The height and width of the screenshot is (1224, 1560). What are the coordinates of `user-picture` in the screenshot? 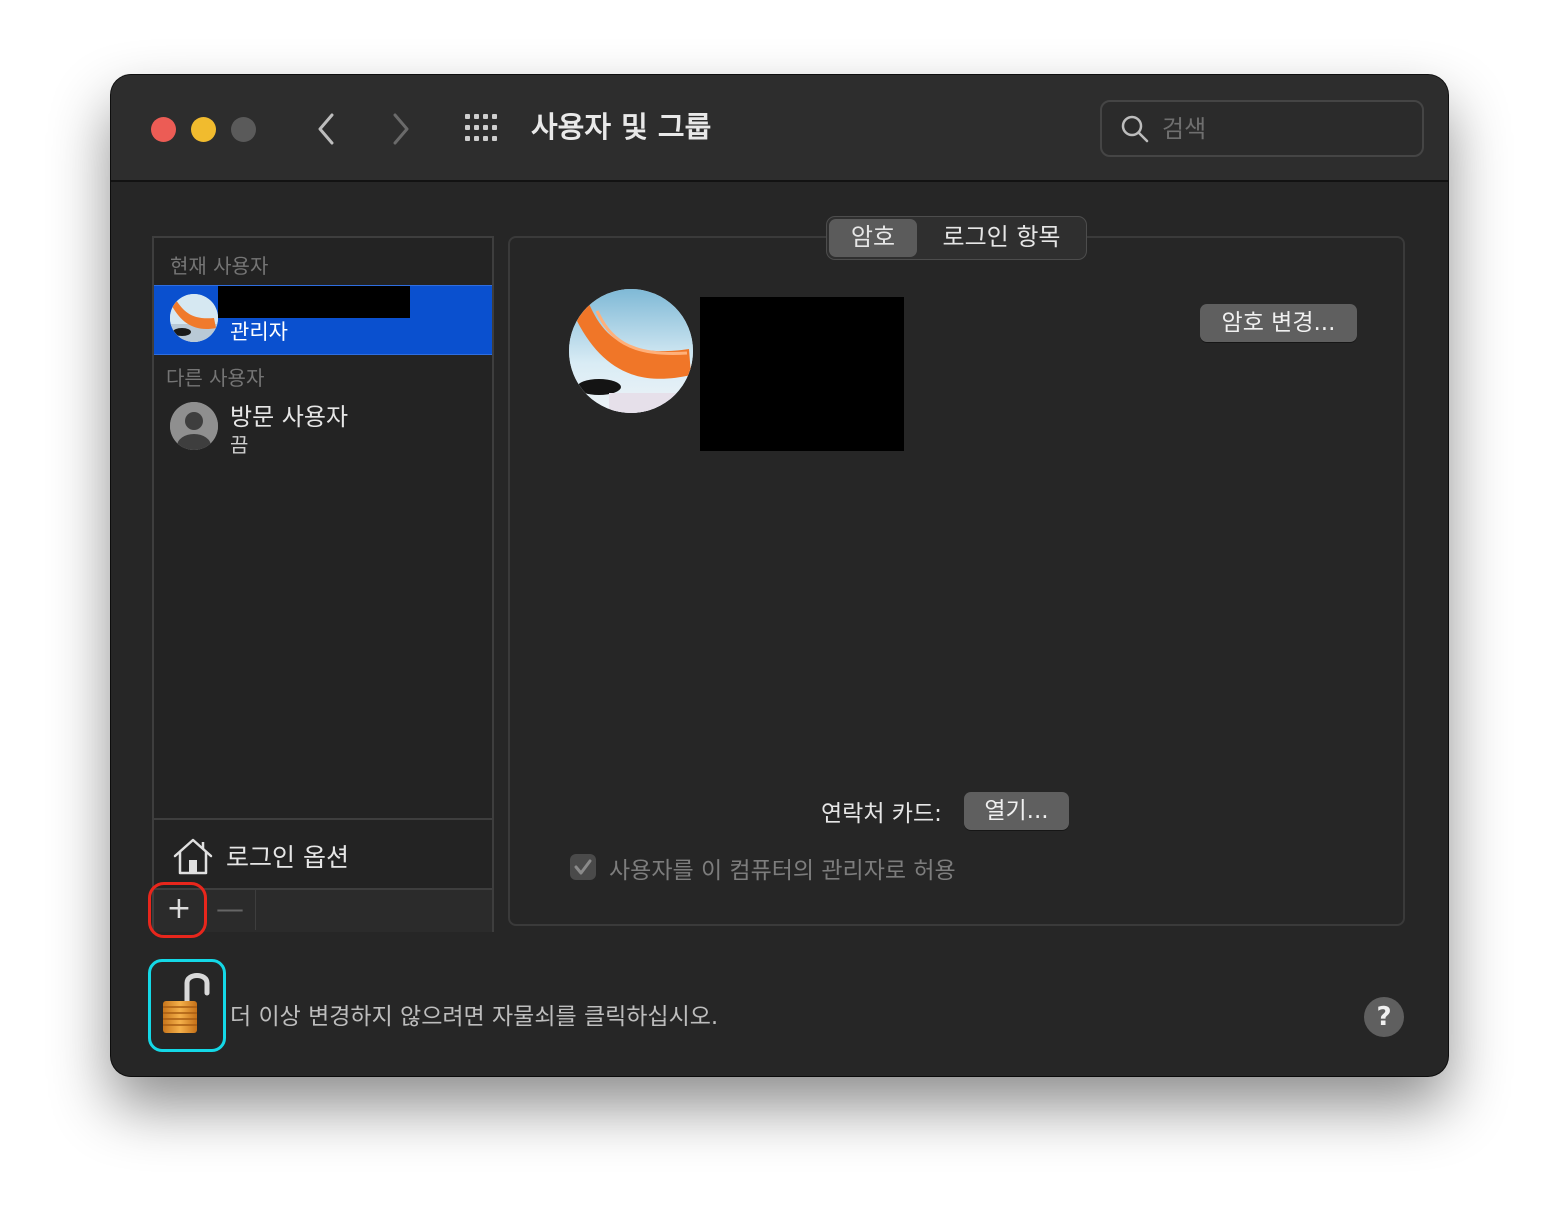 It's located at (631, 351).